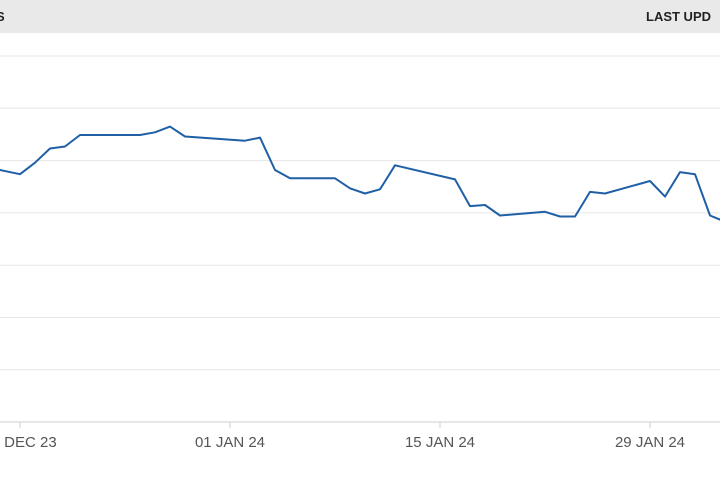 The height and width of the screenshot is (480, 720). I want to click on x-tick-label: 15 JAN 24, so click(440, 442).